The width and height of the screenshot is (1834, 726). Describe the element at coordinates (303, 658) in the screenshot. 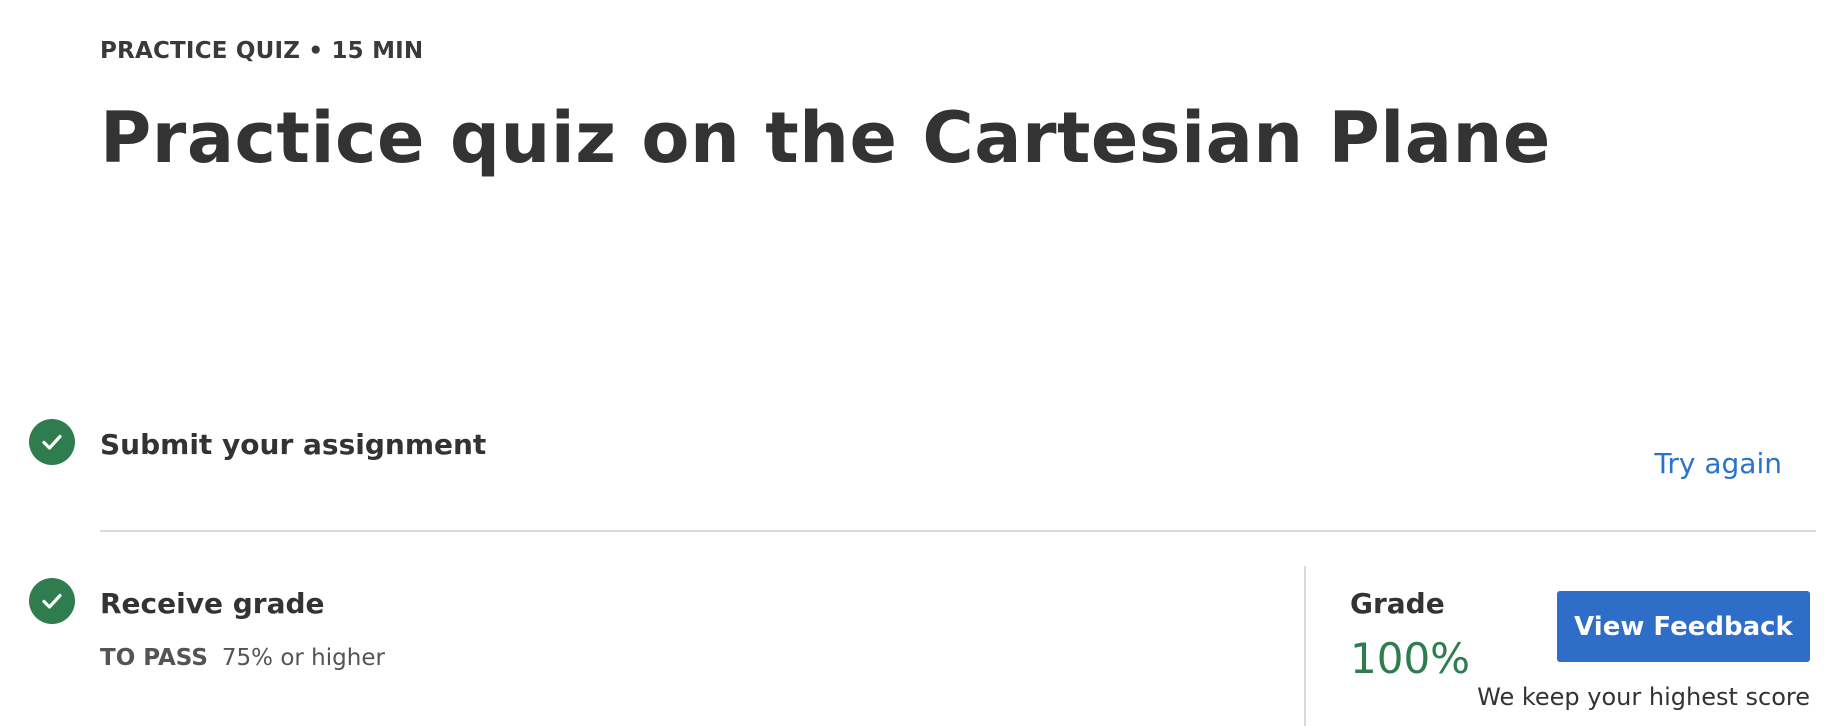

I see `to-pass-value: 75% or higher` at that location.